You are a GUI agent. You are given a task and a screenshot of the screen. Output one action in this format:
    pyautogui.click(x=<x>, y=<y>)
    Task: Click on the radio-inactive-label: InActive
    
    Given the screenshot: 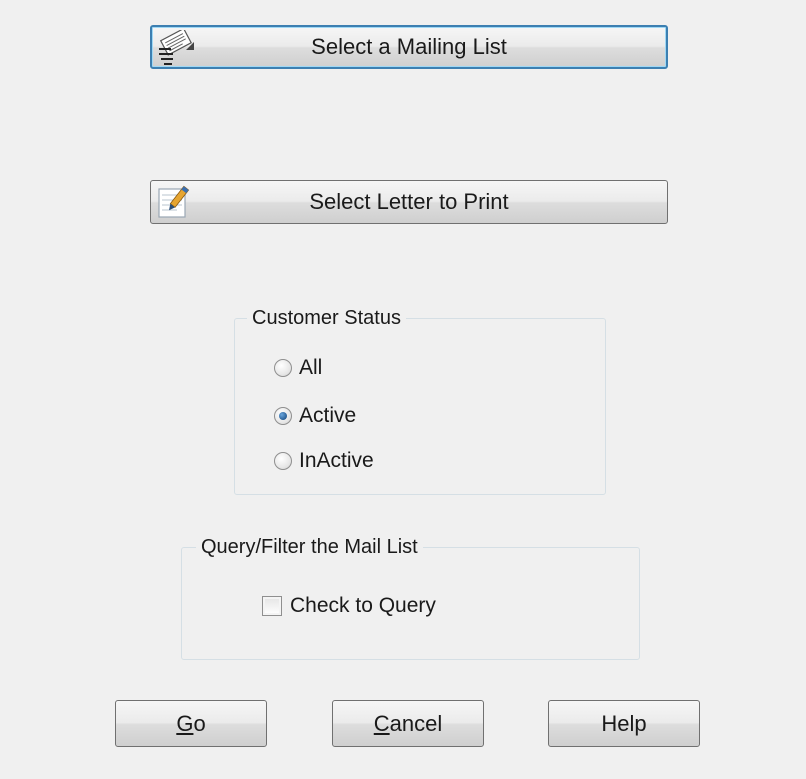 What is the action you would take?
    pyautogui.click(x=336, y=460)
    